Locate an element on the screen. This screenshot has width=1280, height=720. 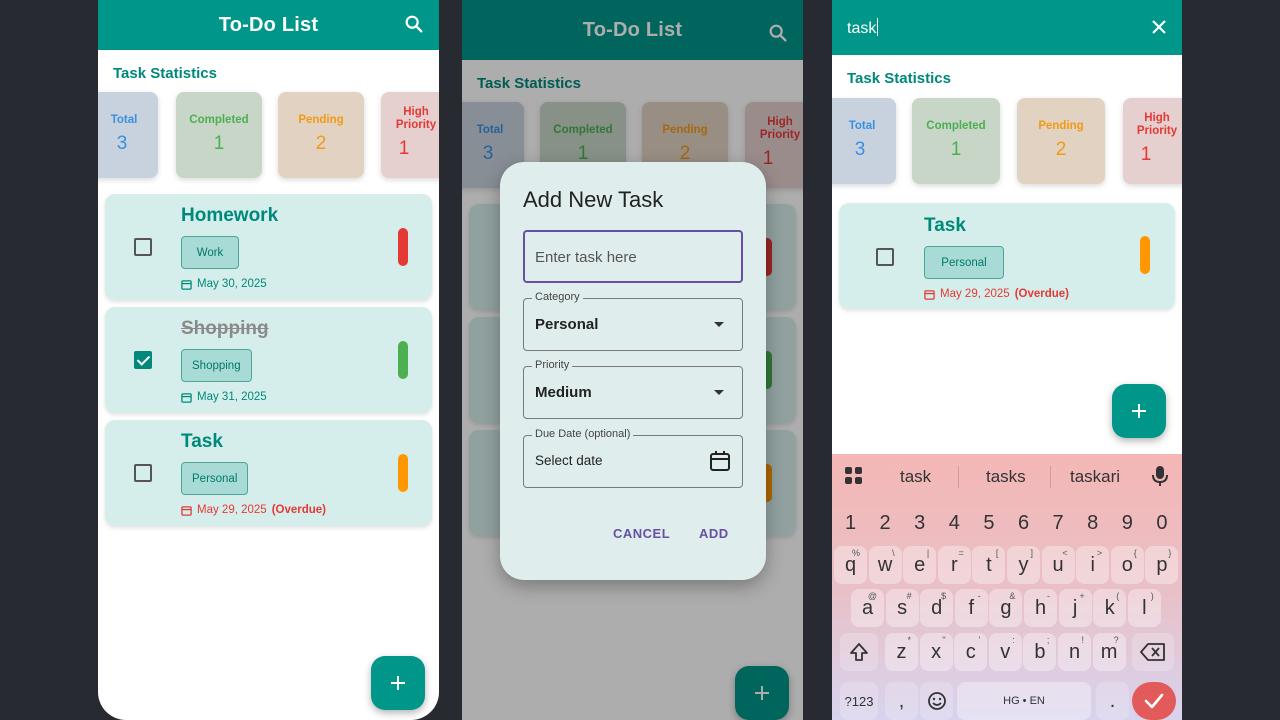
stats-row: Total 3 Completed 1 Pending 2 High Priority 1 is located at coordinates (1007, 143).